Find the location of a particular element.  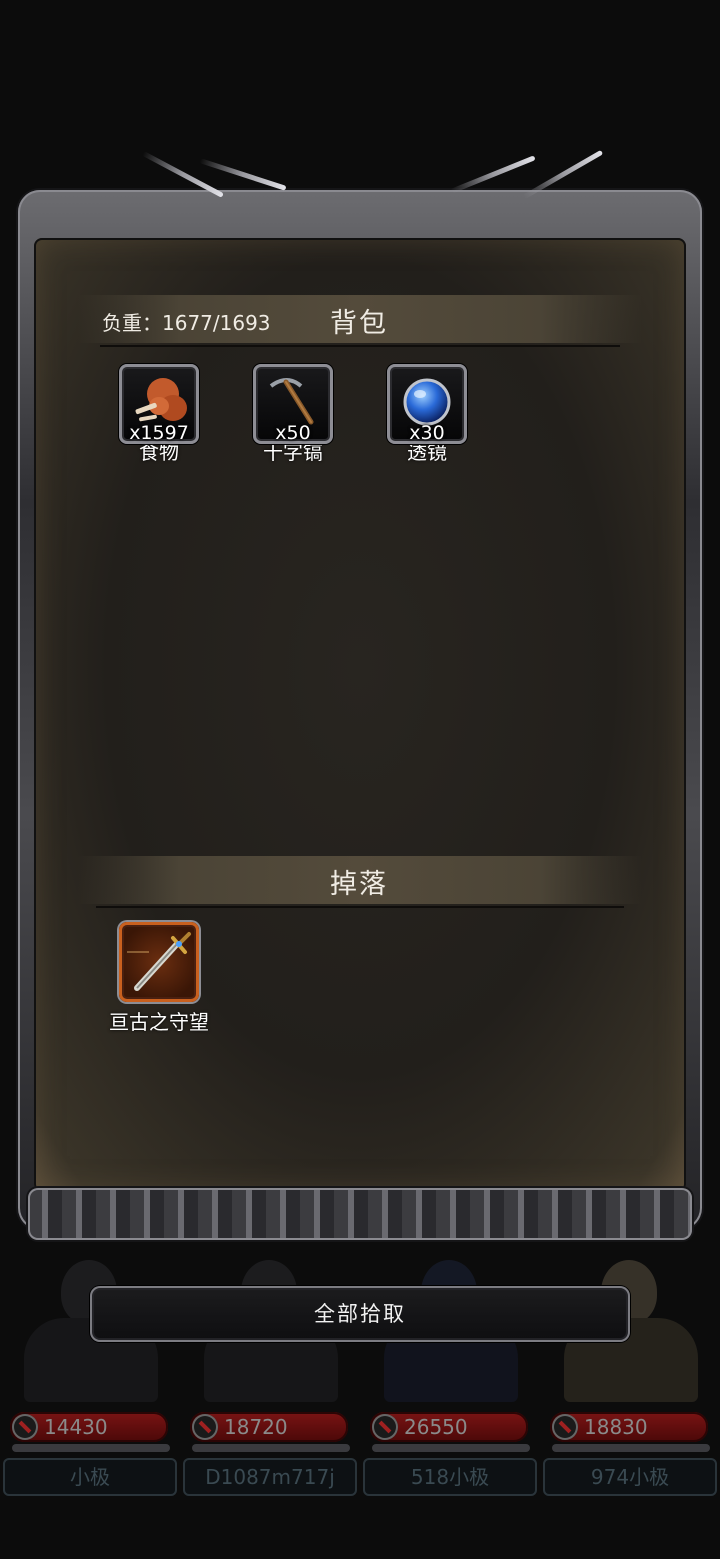

weight-label: 负重：1677/1693 is located at coordinates (186, 323).